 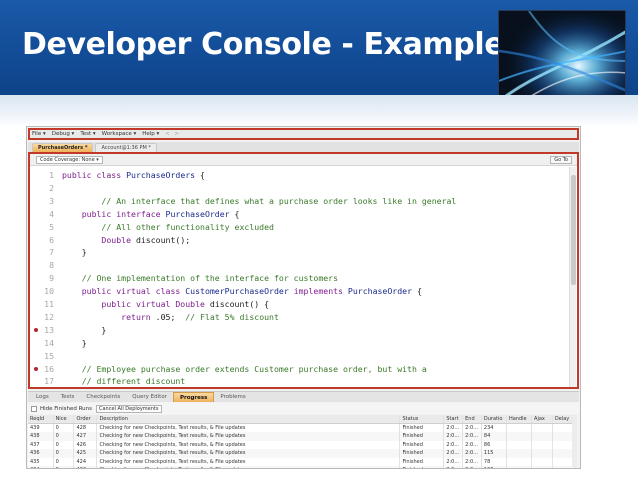 What do you see at coordinates (69, 160) in the screenshot?
I see `code-coverage-select: Code Coverage: None ▾` at bounding box center [69, 160].